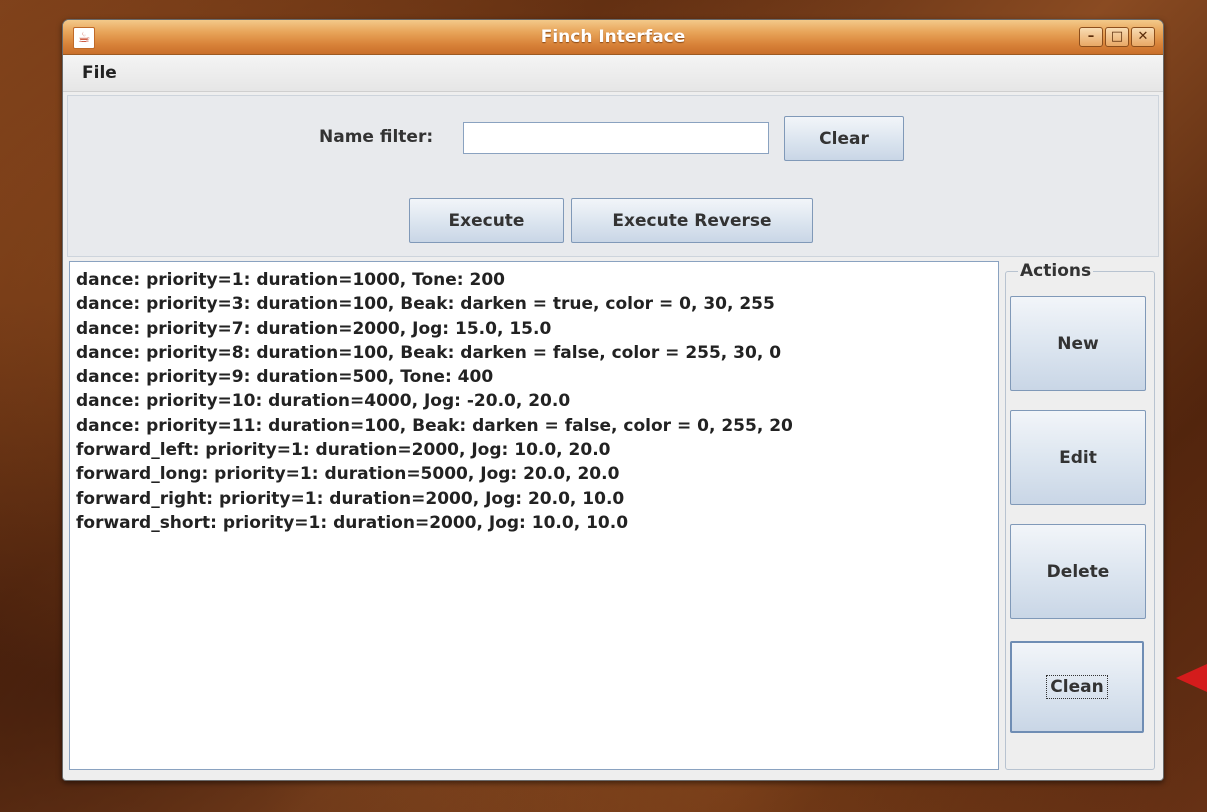 The width and height of the screenshot is (1207, 812). Describe the element at coordinates (1078, 571) in the screenshot. I see `delete-button: Delete` at that location.